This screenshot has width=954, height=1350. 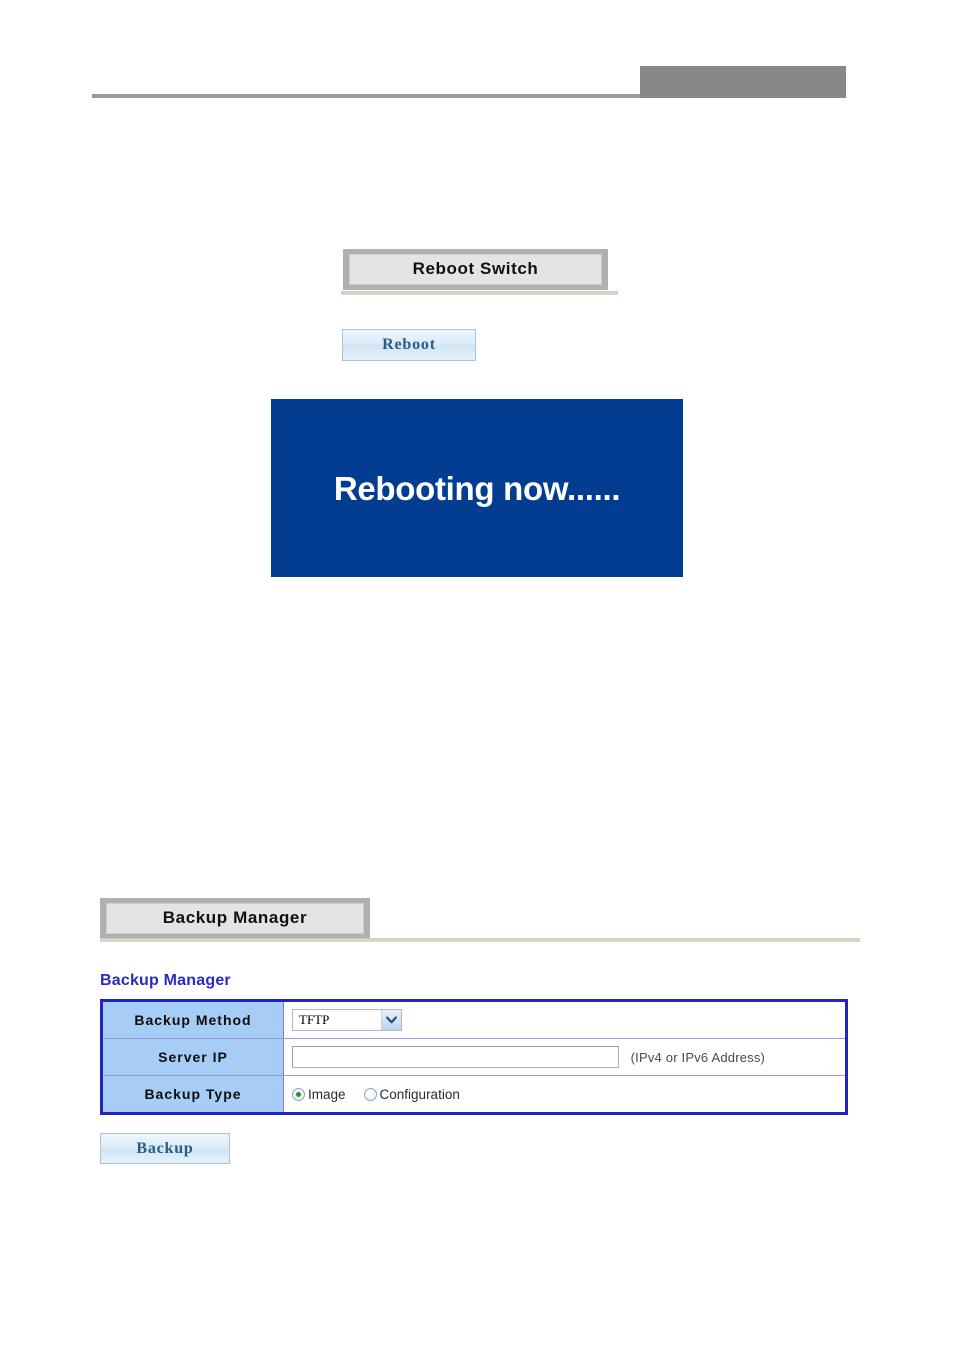 What do you see at coordinates (564, 1020) in the screenshot?
I see `backup-method-value-cell: TFTP` at bounding box center [564, 1020].